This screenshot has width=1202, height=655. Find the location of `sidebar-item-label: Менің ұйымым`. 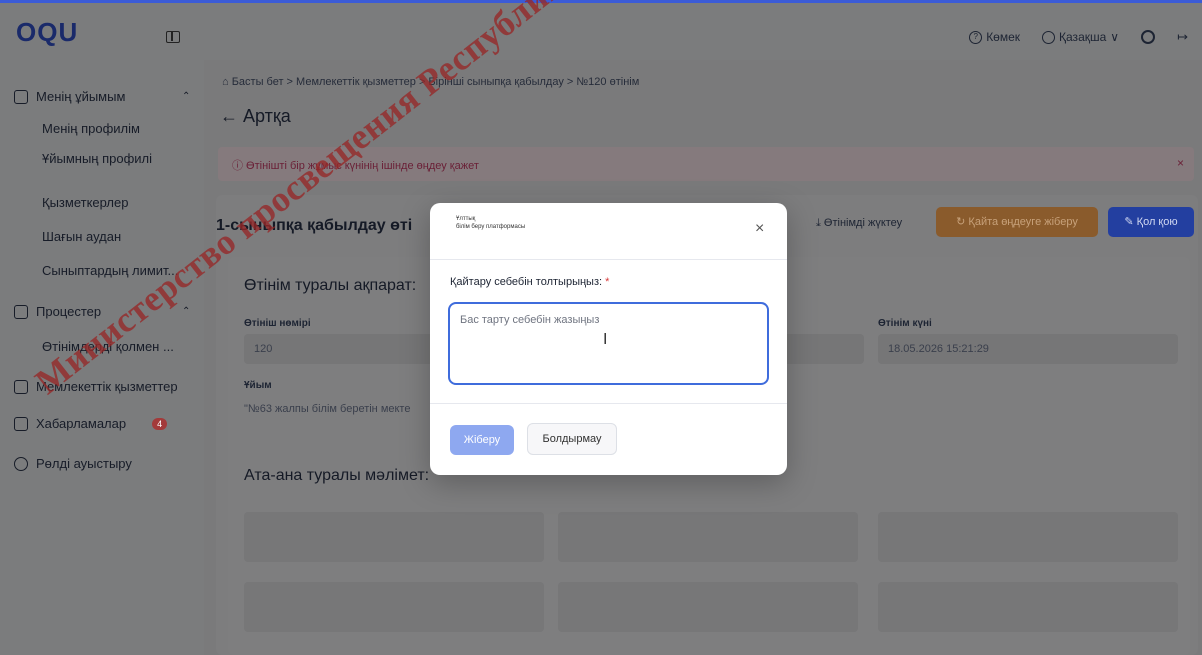

sidebar-item-label: Менің ұйымым is located at coordinates (81, 96).